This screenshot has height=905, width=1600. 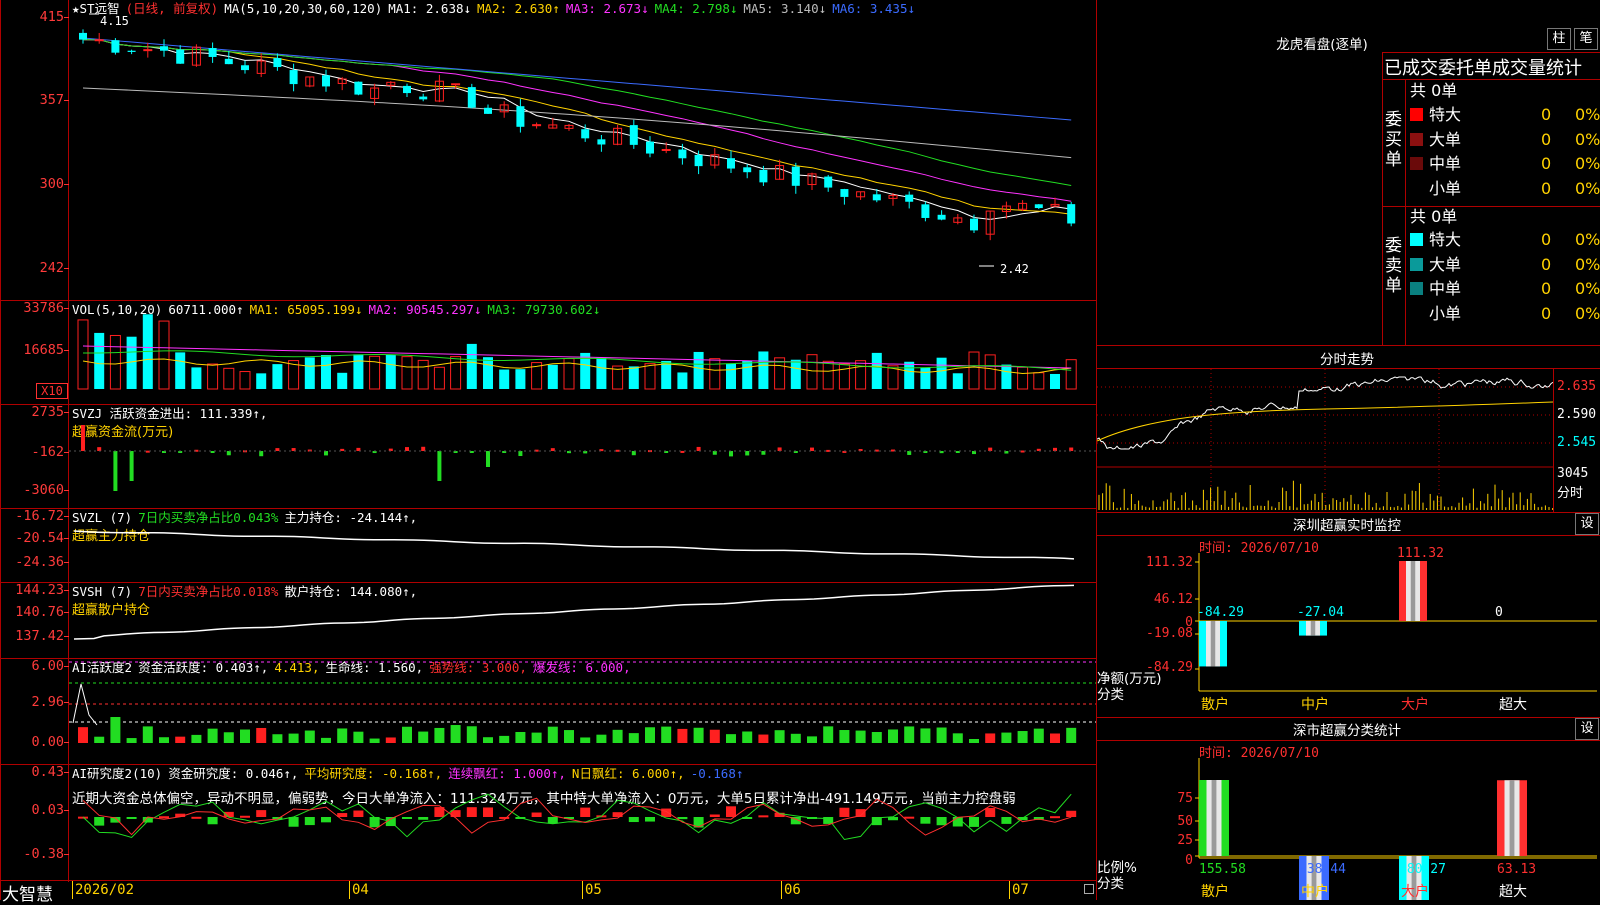 What do you see at coordinates (1435, 115) in the screenshot?
I see `order-row-buy: 特大` at bounding box center [1435, 115].